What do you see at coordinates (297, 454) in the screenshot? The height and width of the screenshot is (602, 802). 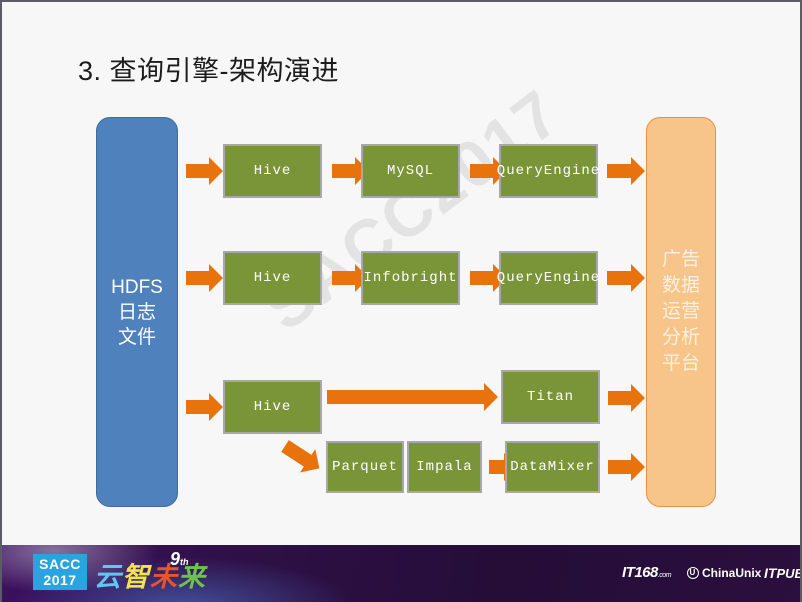 I see `arrow-r3-hive-to-parquet` at bounding box center [297, 454].